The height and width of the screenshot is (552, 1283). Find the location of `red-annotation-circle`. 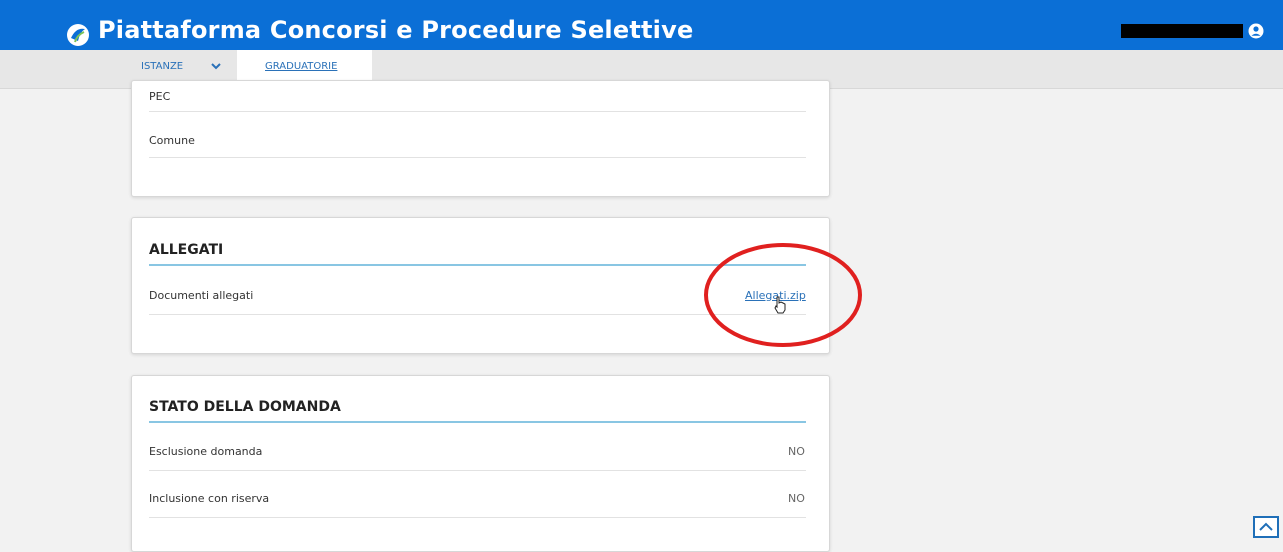

red-annotation-circle is located at coordinates (783, 295).